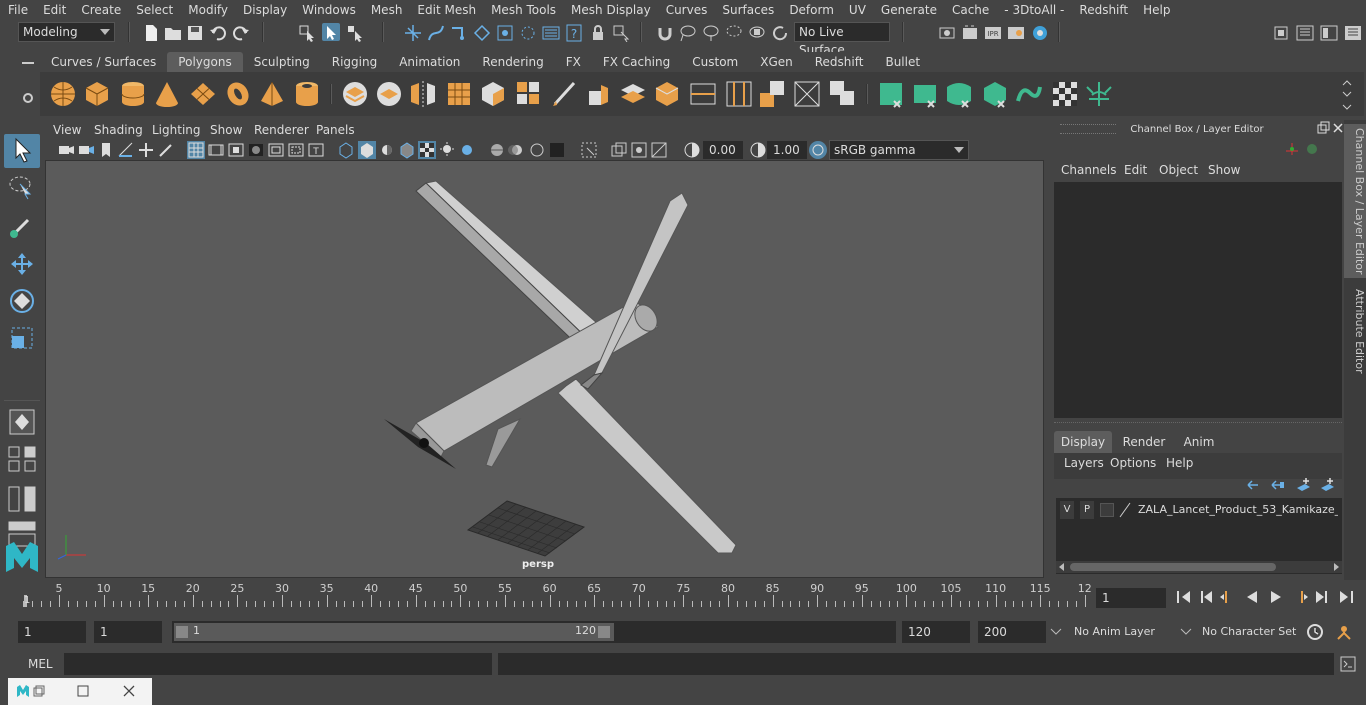 The width and height of the screenshot is (1366, 705). What do you see at coordinates (278, 664) in the screenshot?
I see `mel-input` at bounding box center [278, 664].